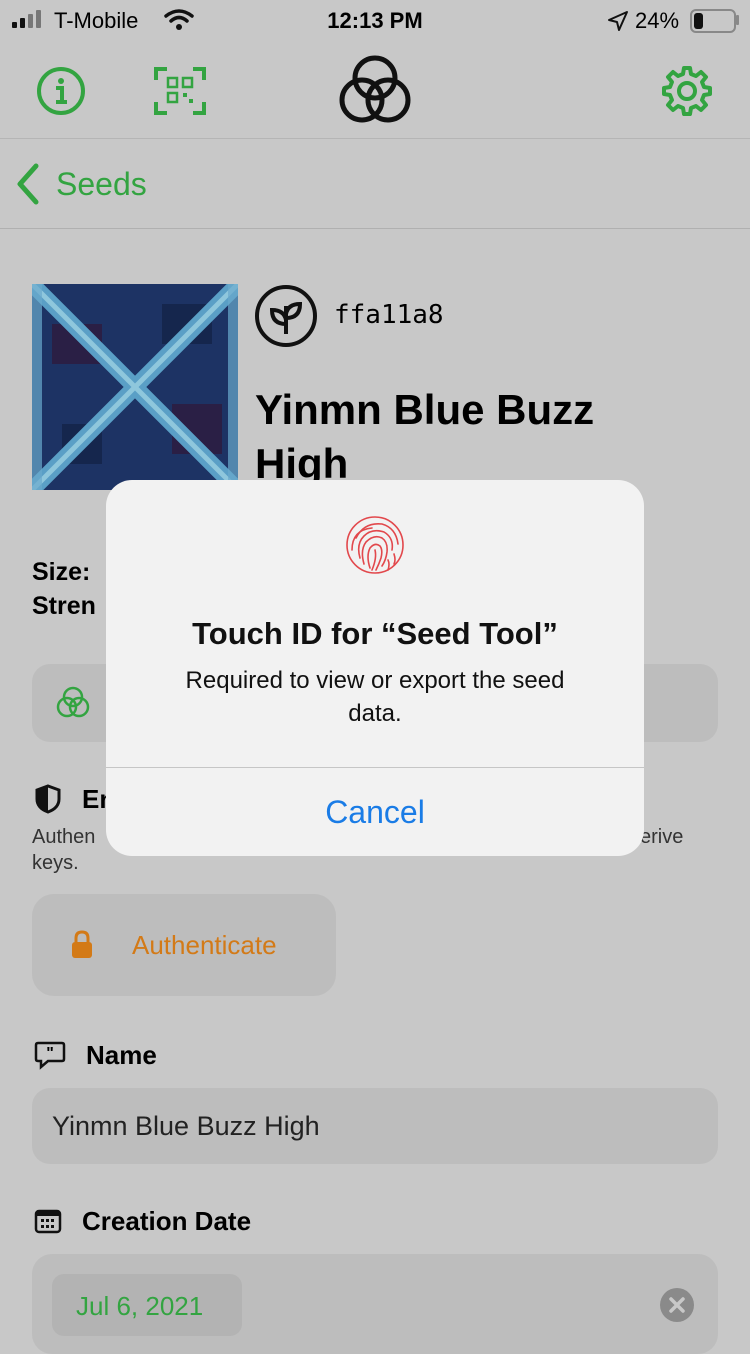 The height and width of the screenshot is (1354, 750). I want to click on seed-fingerprint: ffa11a8, so click(389, 315).